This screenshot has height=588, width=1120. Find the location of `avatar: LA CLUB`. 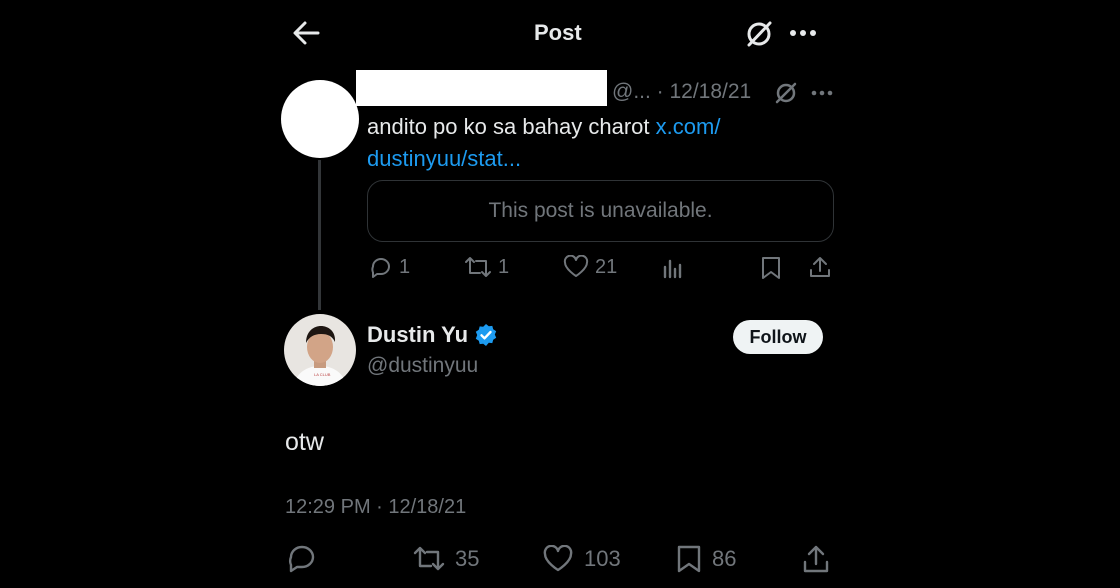

avatar: LA CLUB is located at coordinates (320, 350).